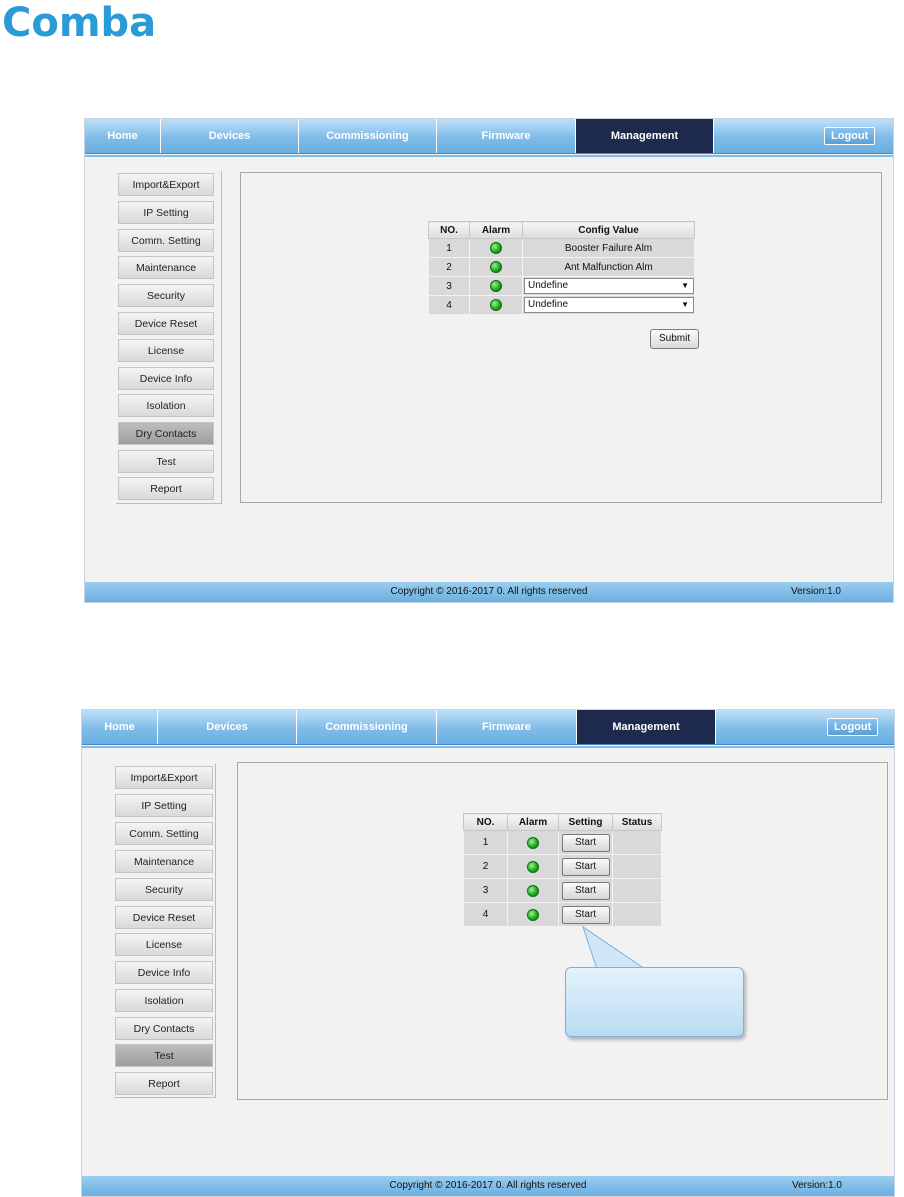 This screenshot has width=904, height=1197. What do you see at coordinates (637, 822) in the screenshot?
I see `header-status: Status` at bounding box center [637, 822].